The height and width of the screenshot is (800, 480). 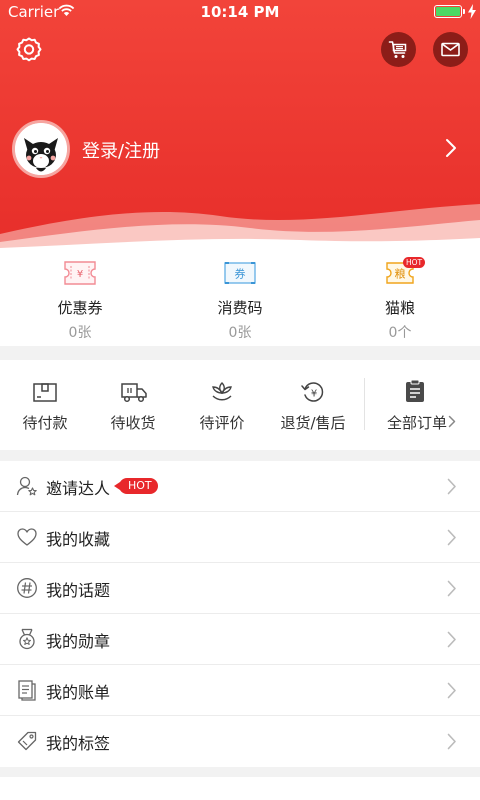 I want to click on menu-label: 我的话题, so click(x=78, y=590).